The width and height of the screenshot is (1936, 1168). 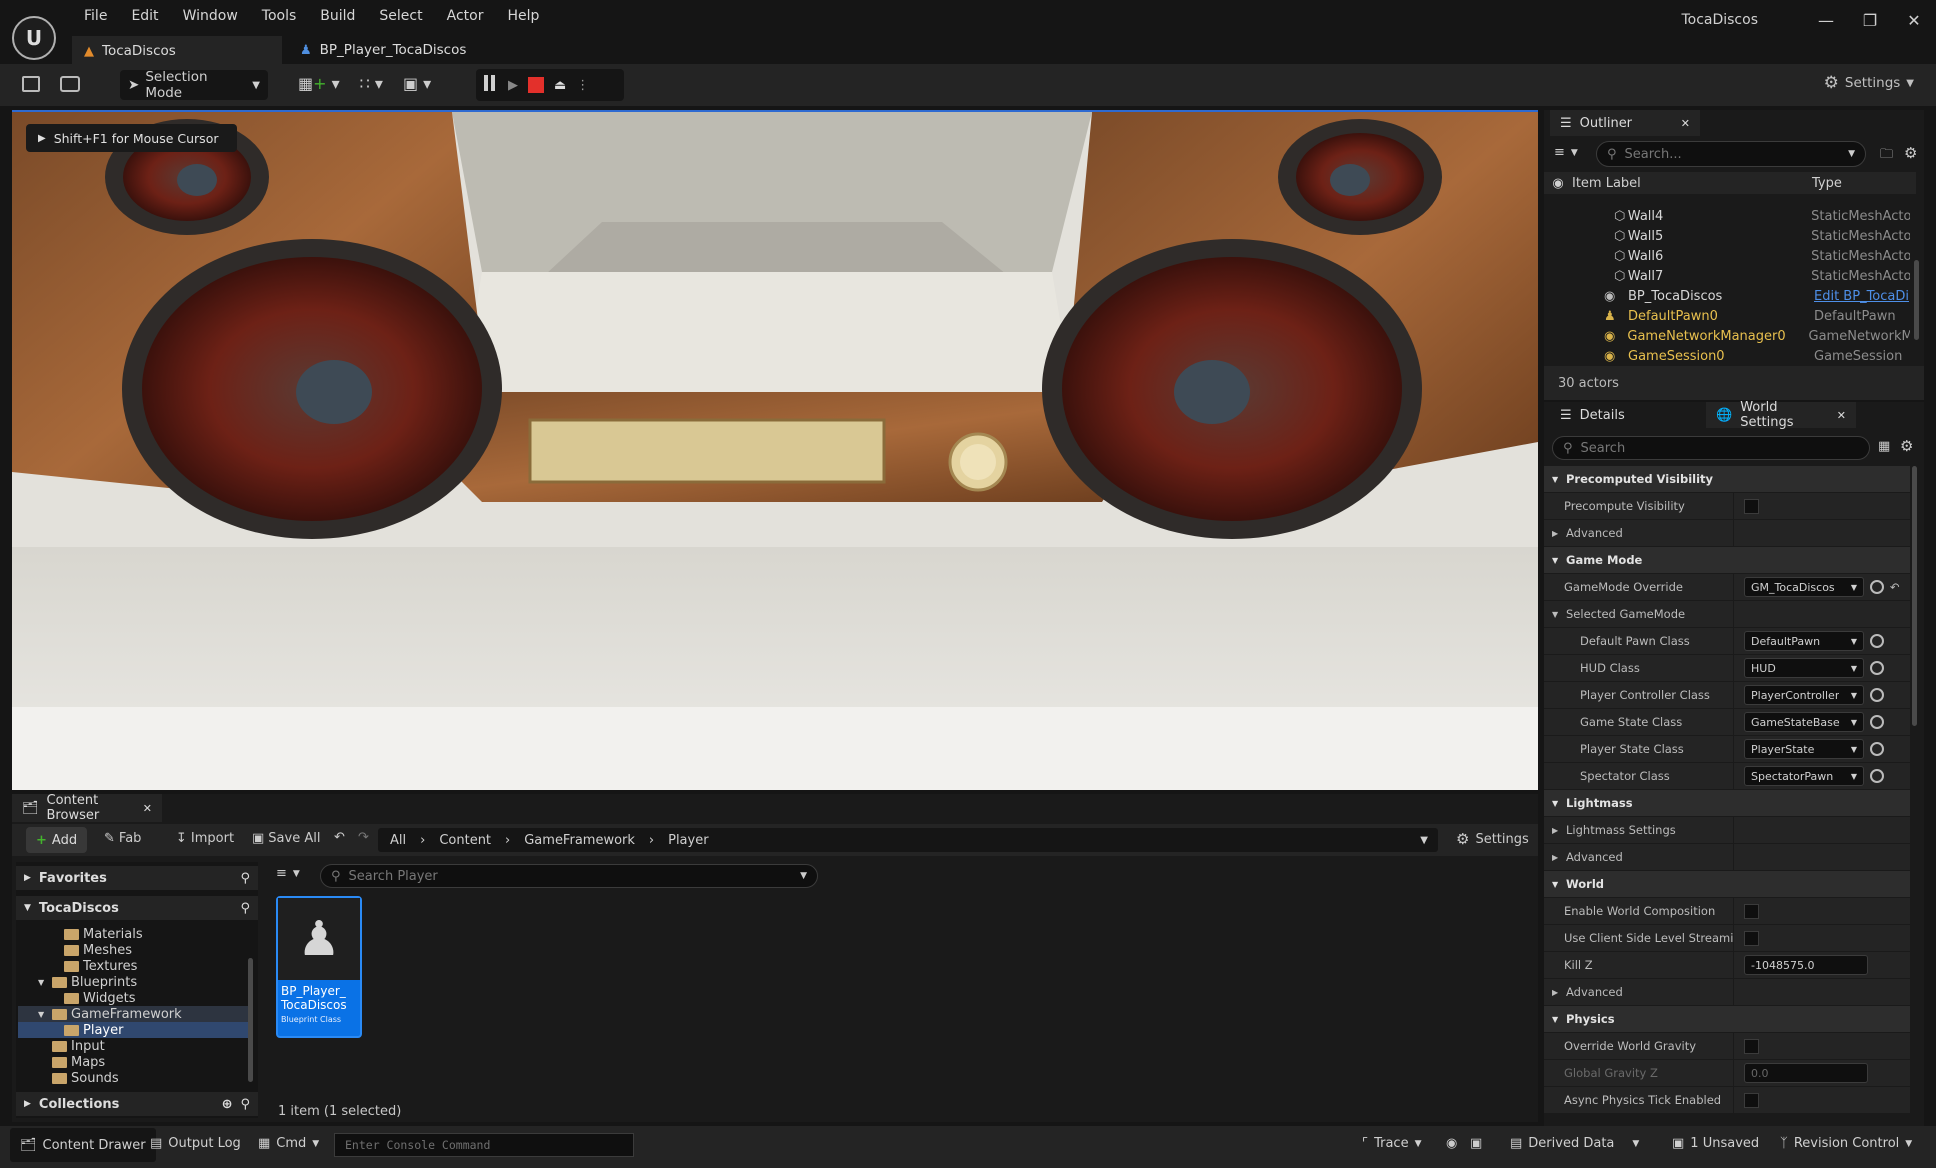 I want to click on trace-dropdown: ⌜ Trace ▼, so click(x=1392, y=1143).